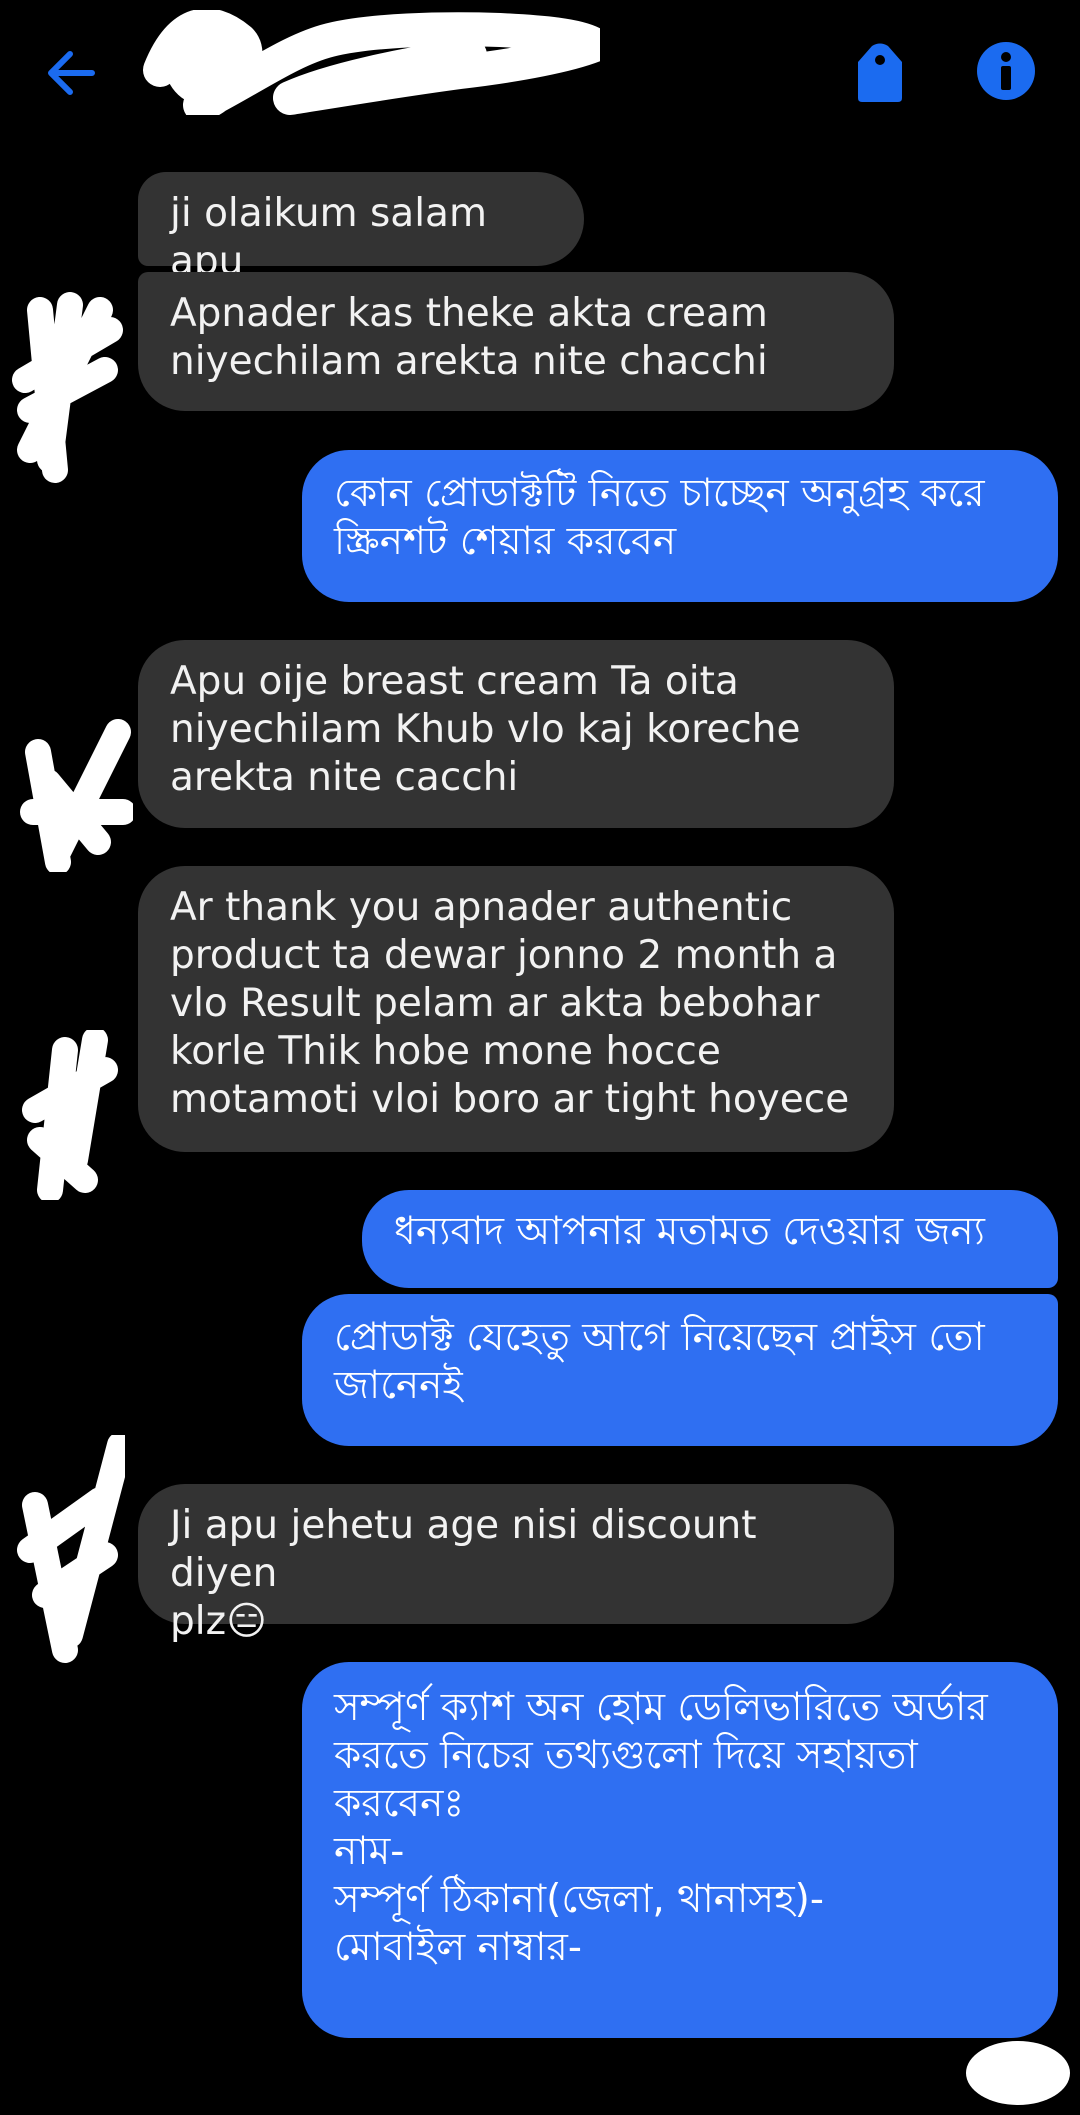 The image size is (1080, 2115). What do you see at coordinates (371, 62) in the screenshot?
I see `redacted-contact-name` at bounding box center [371, 62].